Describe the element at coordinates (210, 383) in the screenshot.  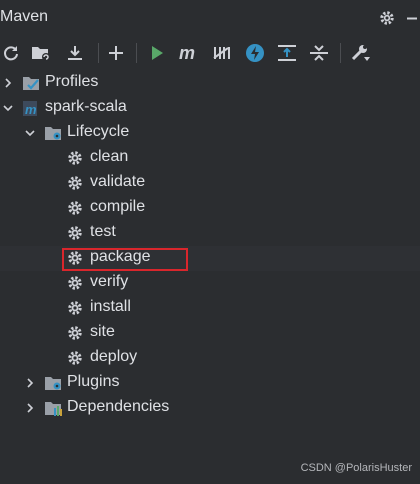
I see `tree-item-plugins: Plugins` at that location.